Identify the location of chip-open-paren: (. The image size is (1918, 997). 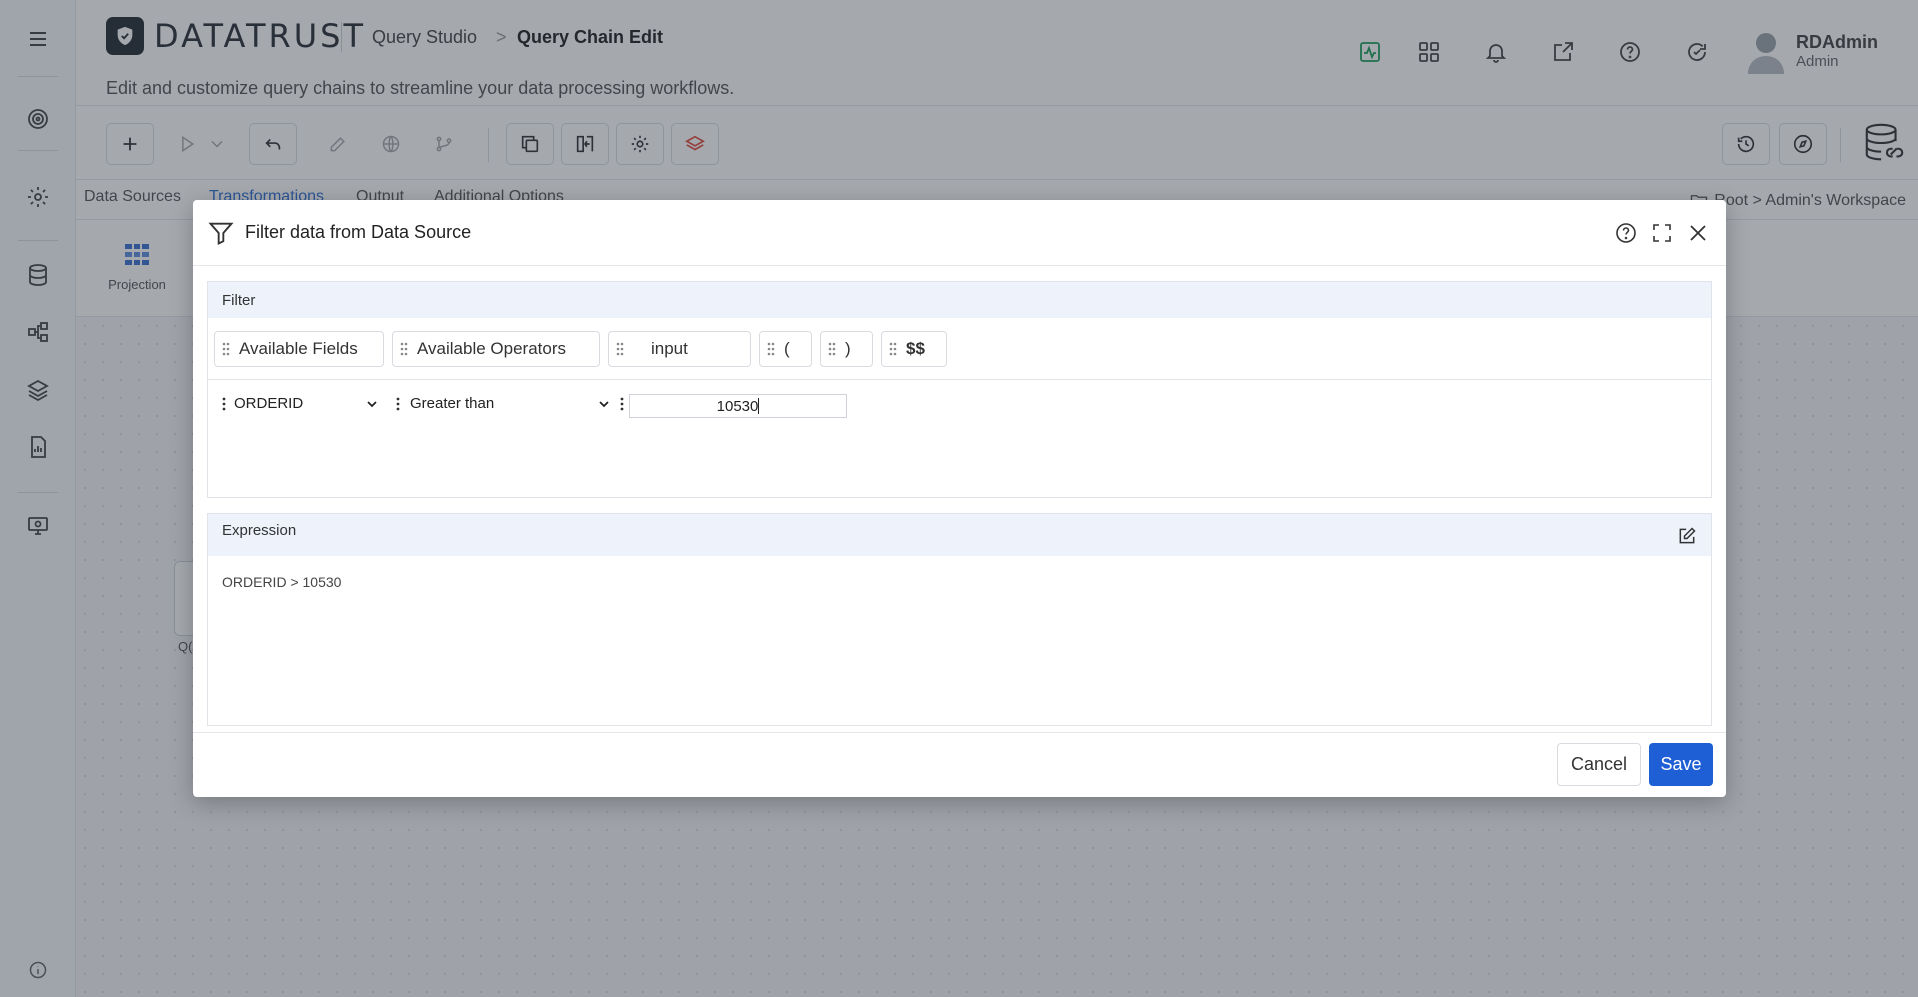
(785, 349).